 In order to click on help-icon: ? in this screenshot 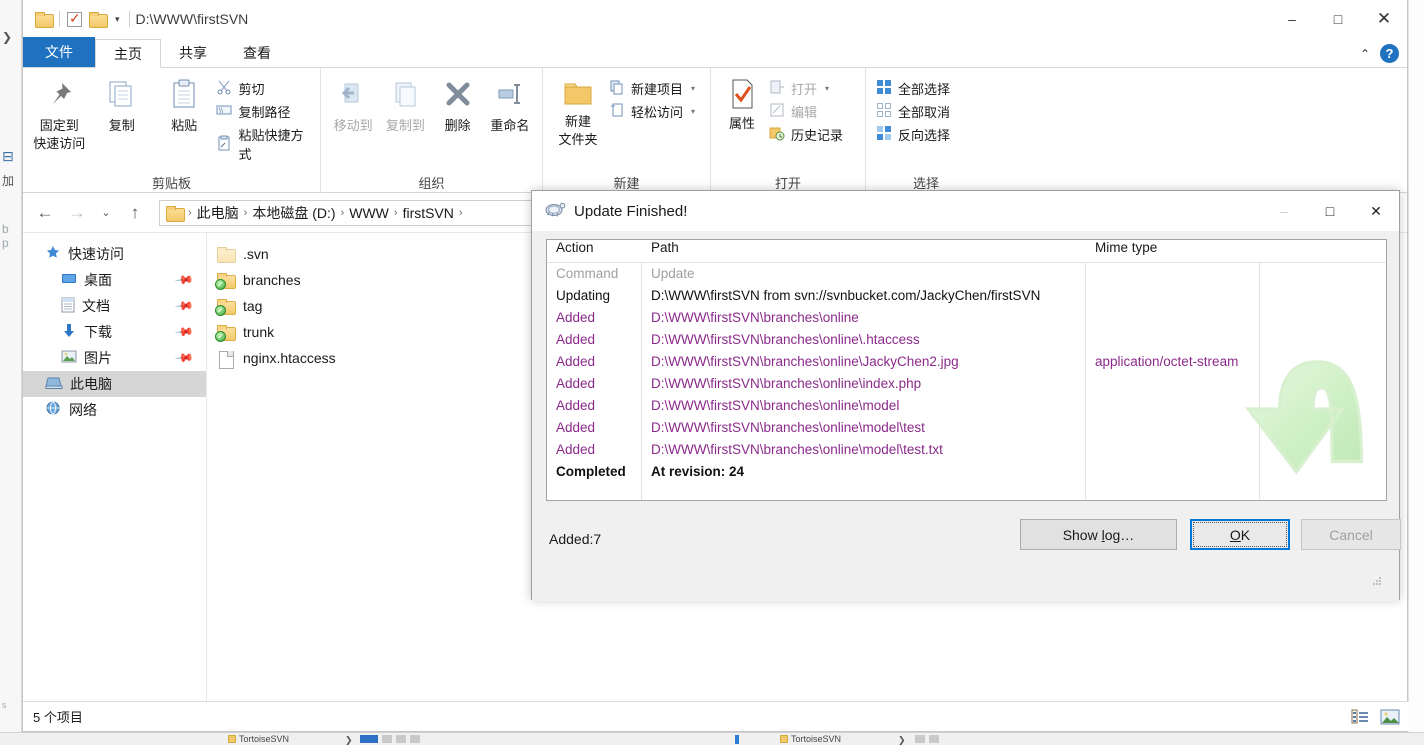, I will do `click(1389, 53)`.